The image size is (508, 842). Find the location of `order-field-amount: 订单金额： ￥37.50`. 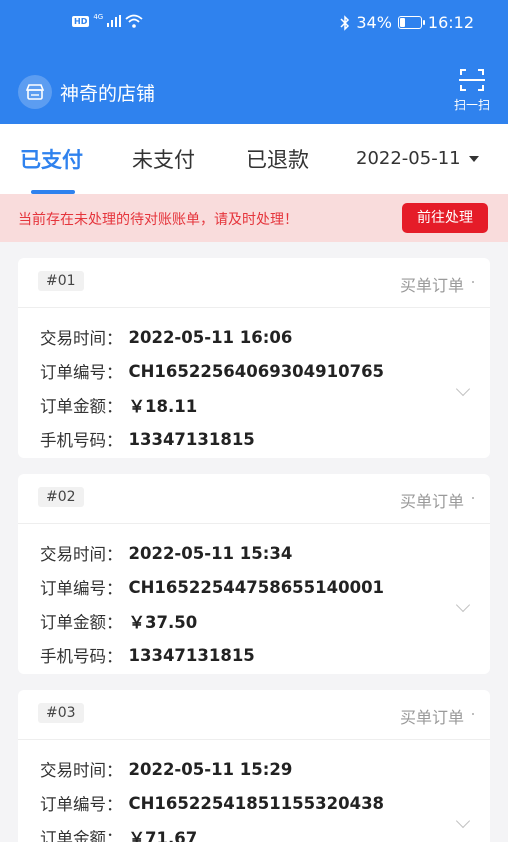

order-field-amount: 订单金额： ￥37.50 is located at coordinates (119, 622).